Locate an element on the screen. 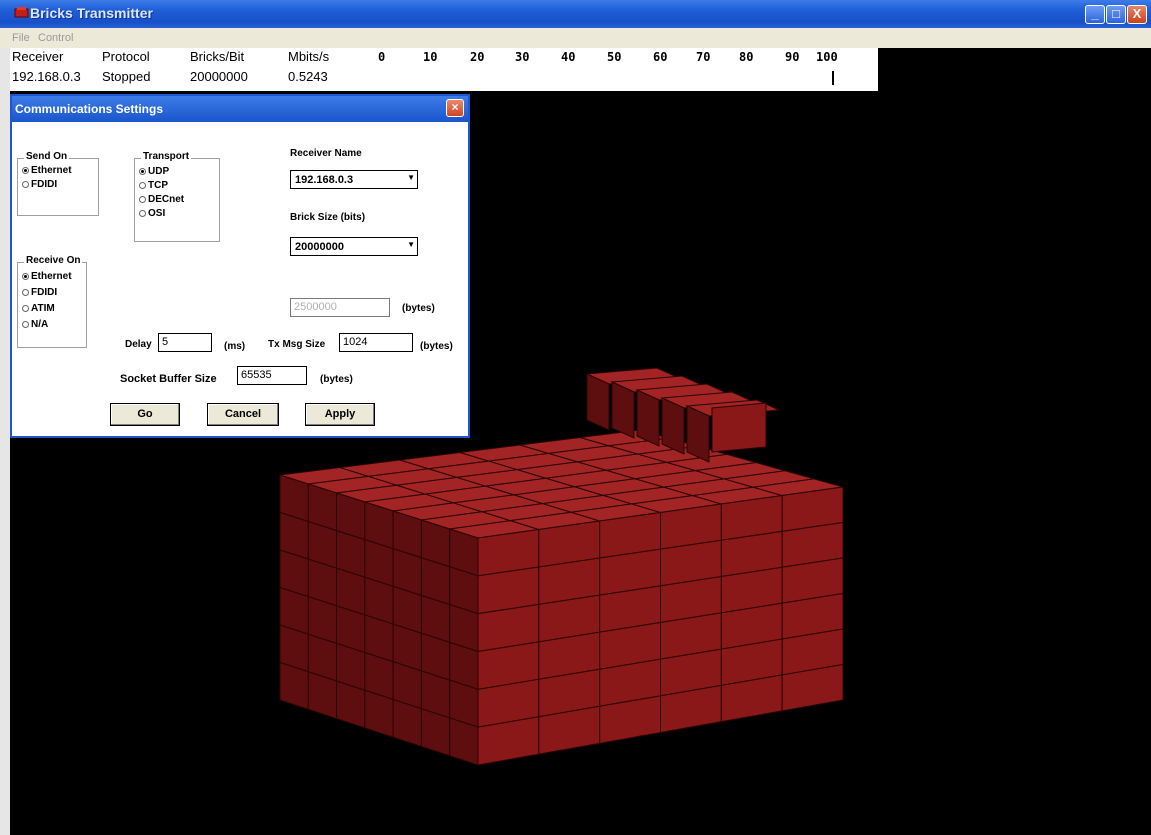 Image resolution: width=1151 pixels, height=835 pixels. brick-size-dropdown: 20000000 ▼ is located at coordinates (354, 246).